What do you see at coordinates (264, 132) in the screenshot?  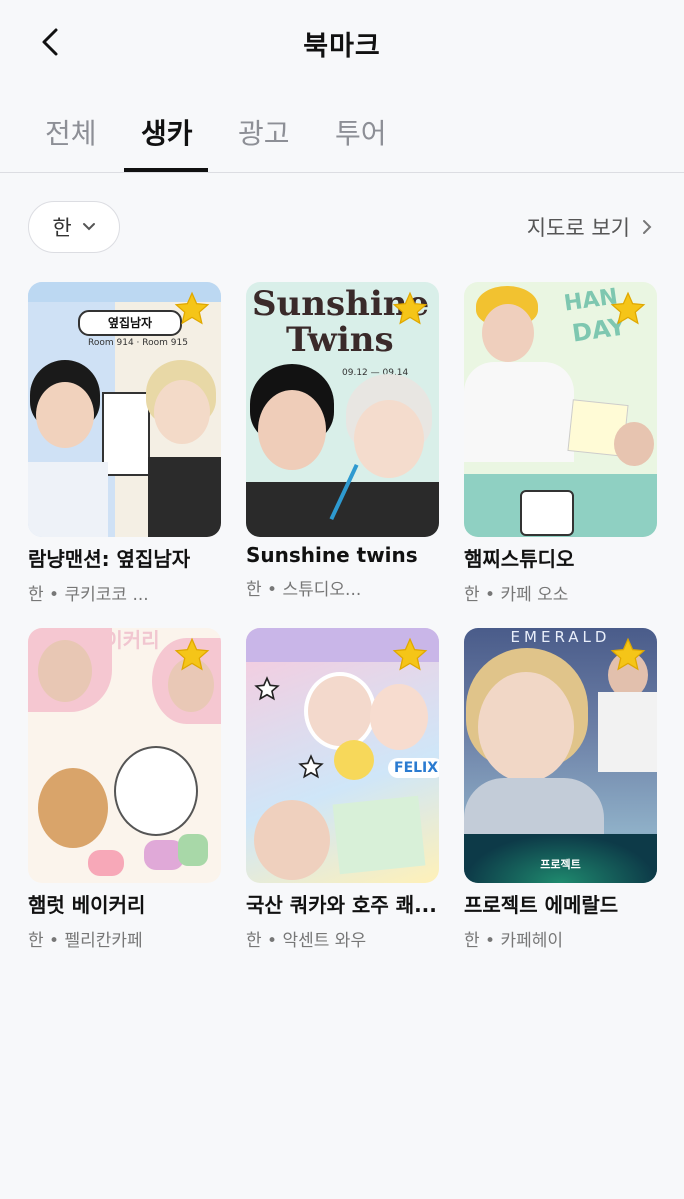 I see `tab-ads: 광고` at bounding box center [264, 132].